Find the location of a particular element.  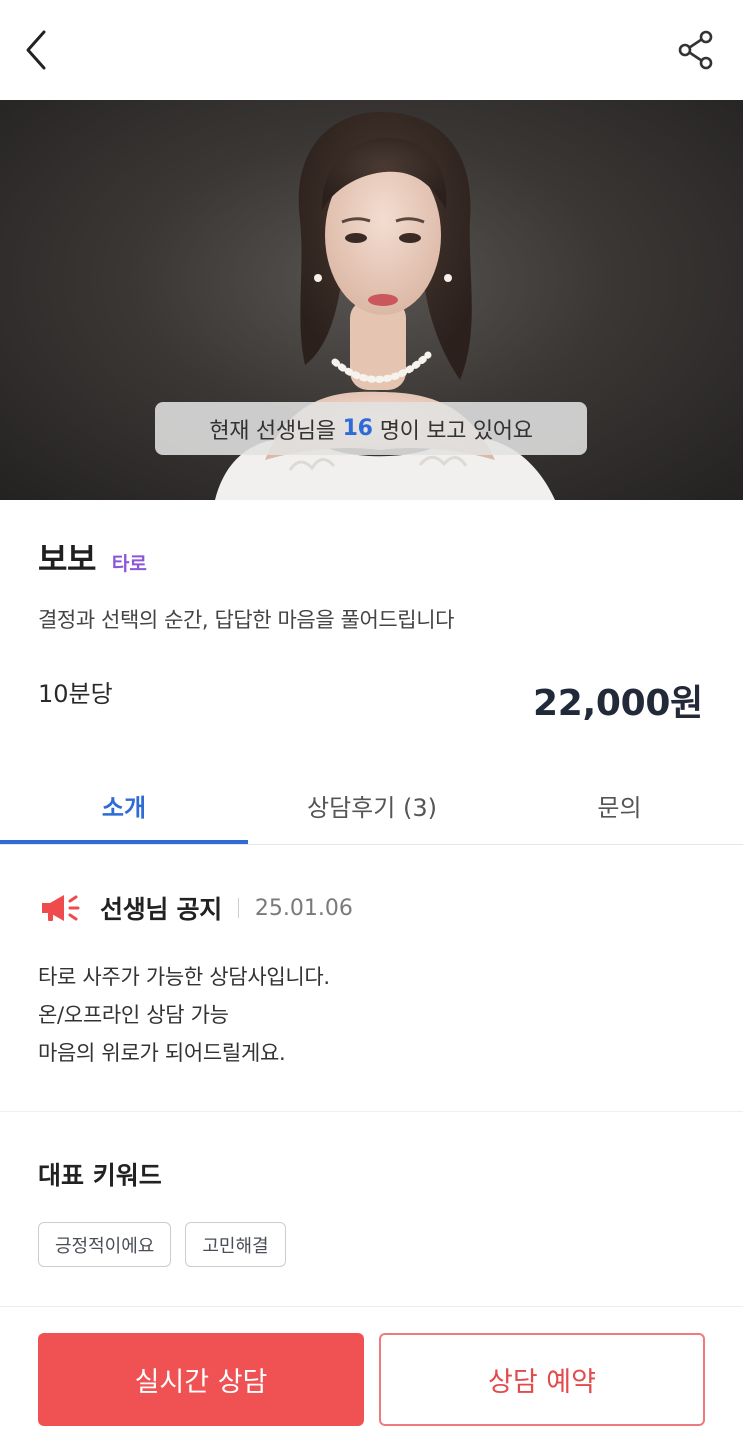

share-icon is located at coordinates (695, 50).